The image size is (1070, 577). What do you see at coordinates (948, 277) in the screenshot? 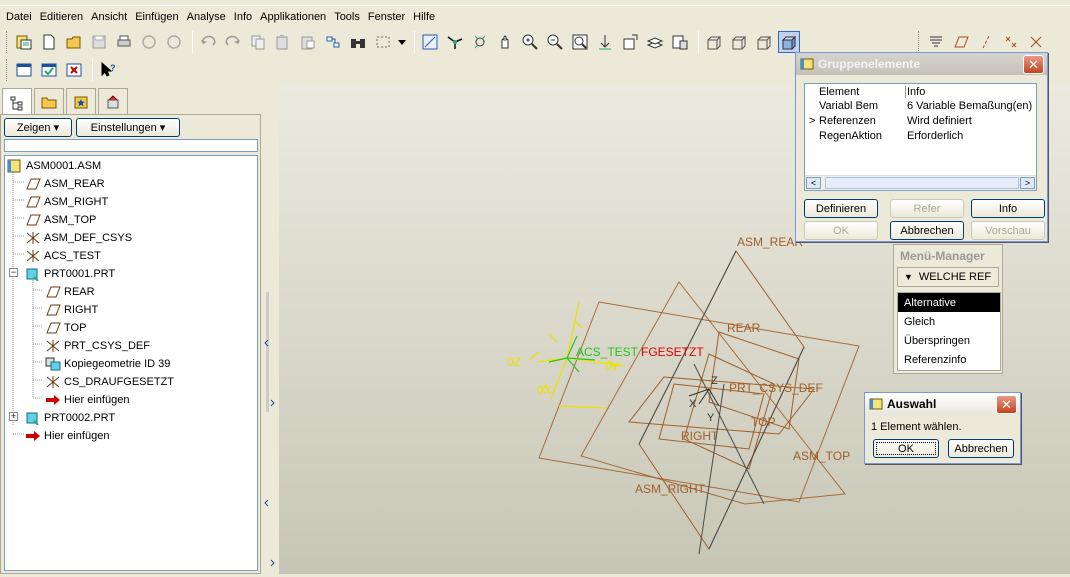
I see `submenu-welche-ref: ▼ WELCHE REF` at bounding box center [948, 277].